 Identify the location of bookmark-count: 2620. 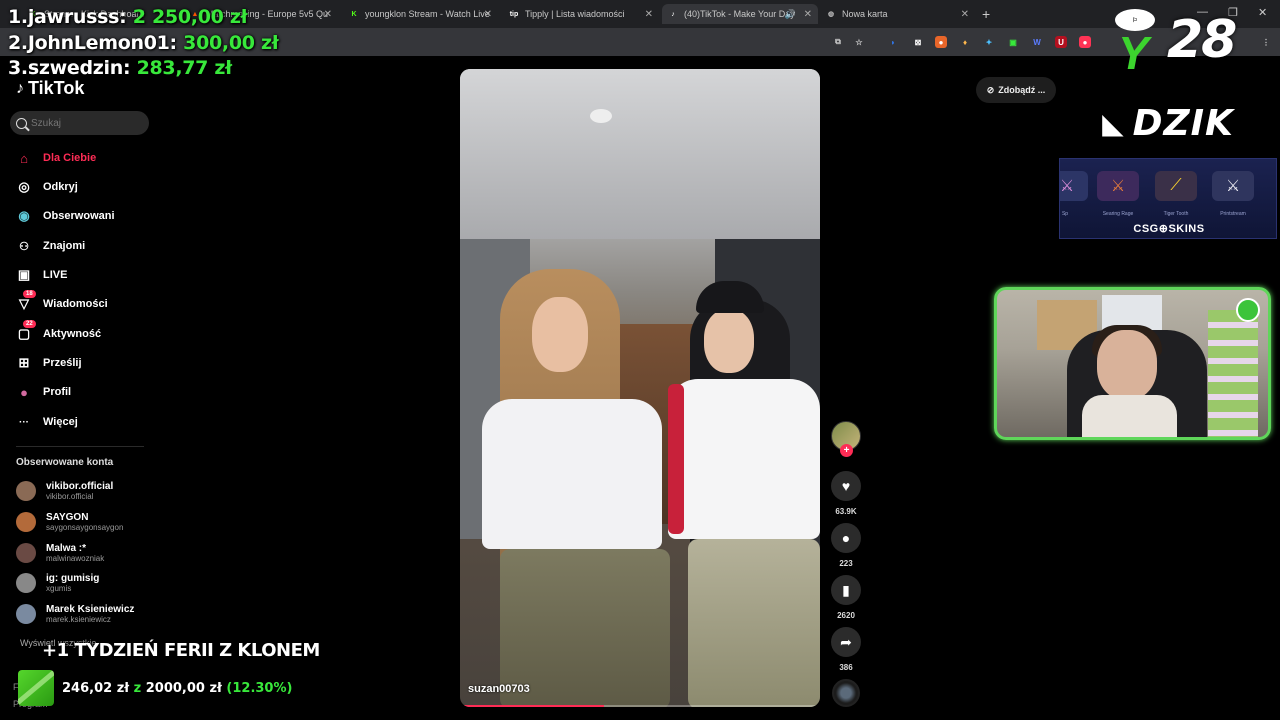
(846, 615).